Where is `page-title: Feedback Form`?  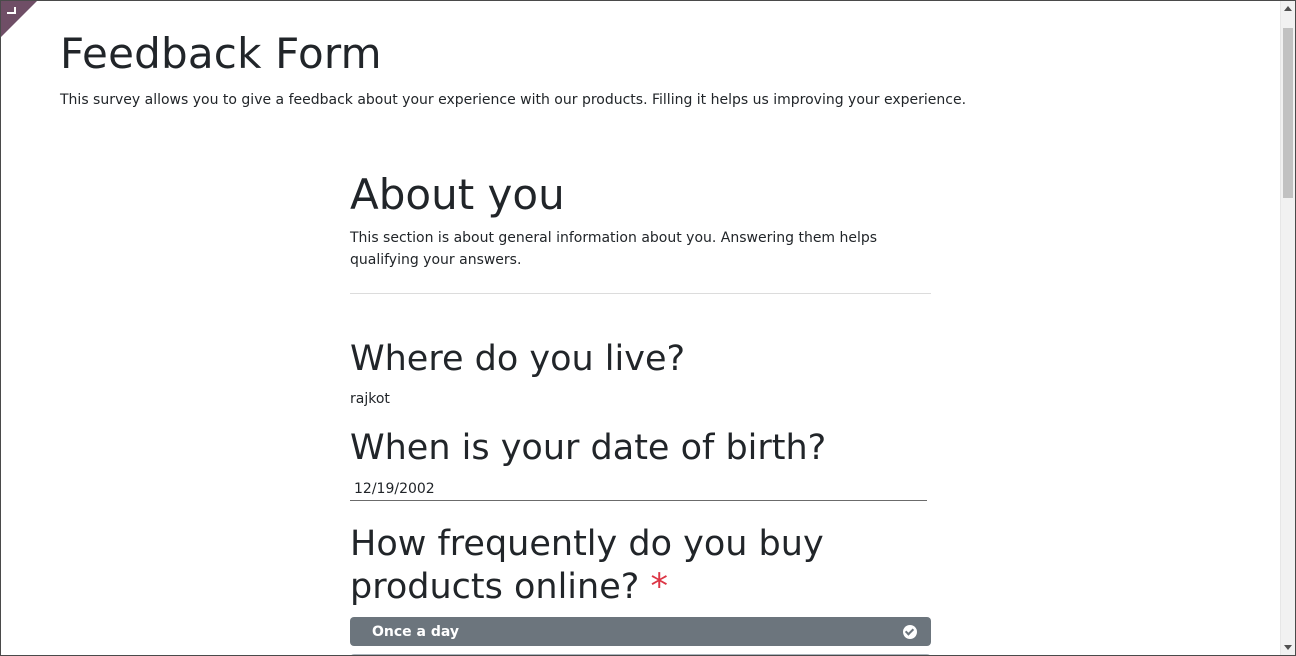
page-title: Feedback Form is located at coordinates (221, 53).